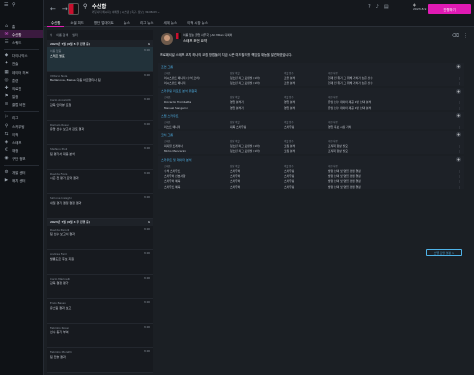 The image size is (474, 375). What do you see at coordinates (100, 238) in the screenshot?
I see `inbox-message: Davide Parodi 팀 선수 보고서 결과 8:00` at bounding box center [100, 238].